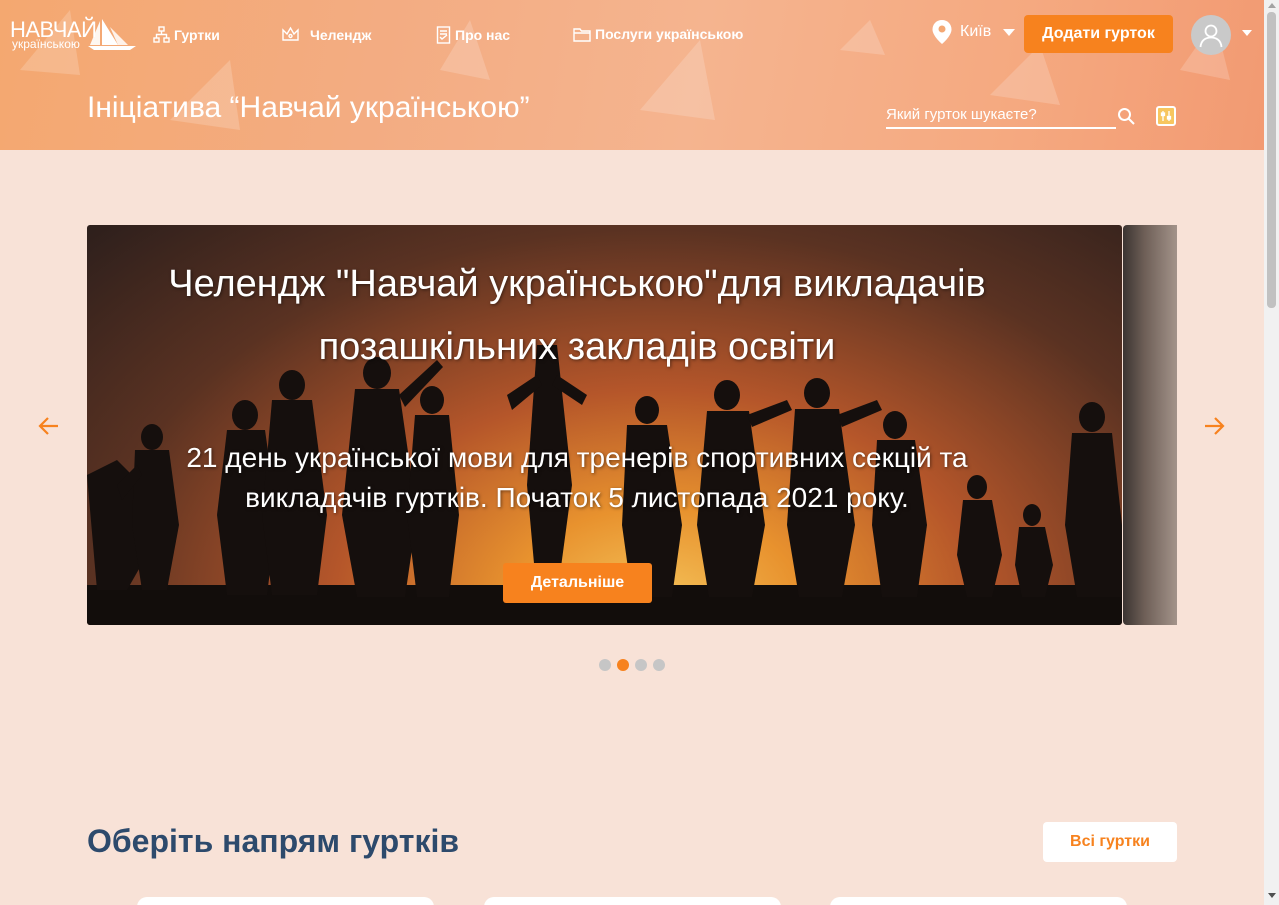 This screenshot has height=905, width=1279. I want to click on logo: НАВЧАЙ українською, so click(73, 35).